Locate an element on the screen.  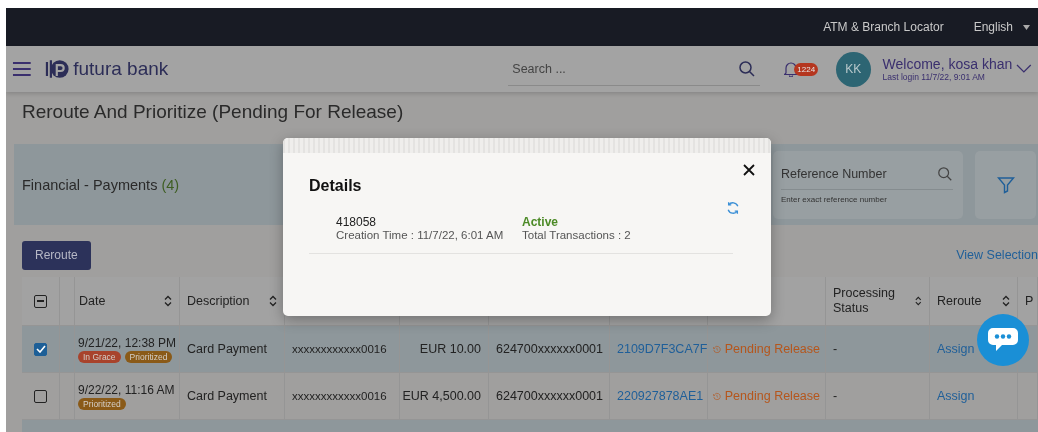
batch-id: 418058 is located at coordinates (357, 222).